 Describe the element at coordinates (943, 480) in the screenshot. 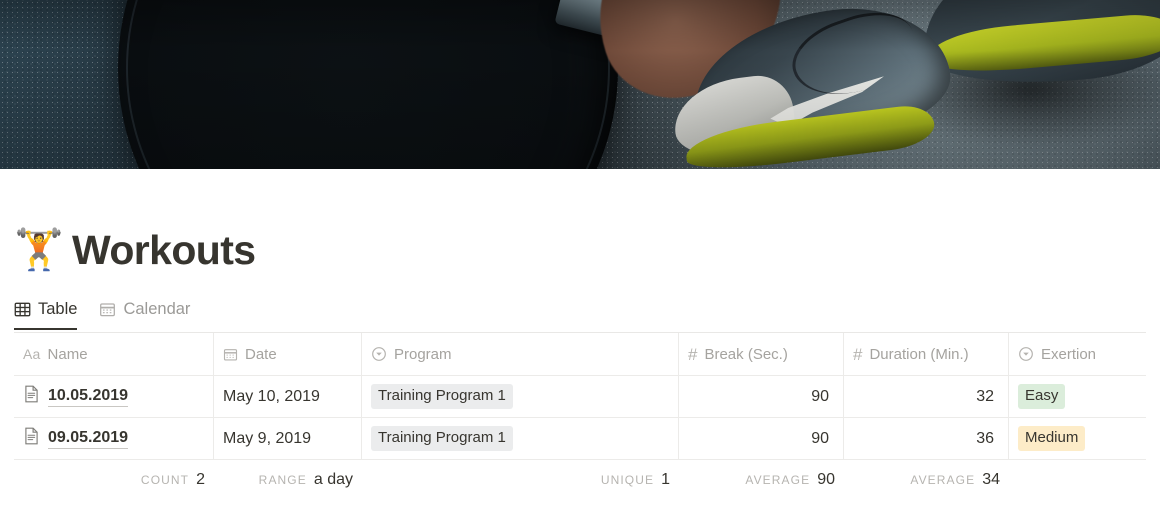

I see `summary-duration-label: AVERAGE` at that location.